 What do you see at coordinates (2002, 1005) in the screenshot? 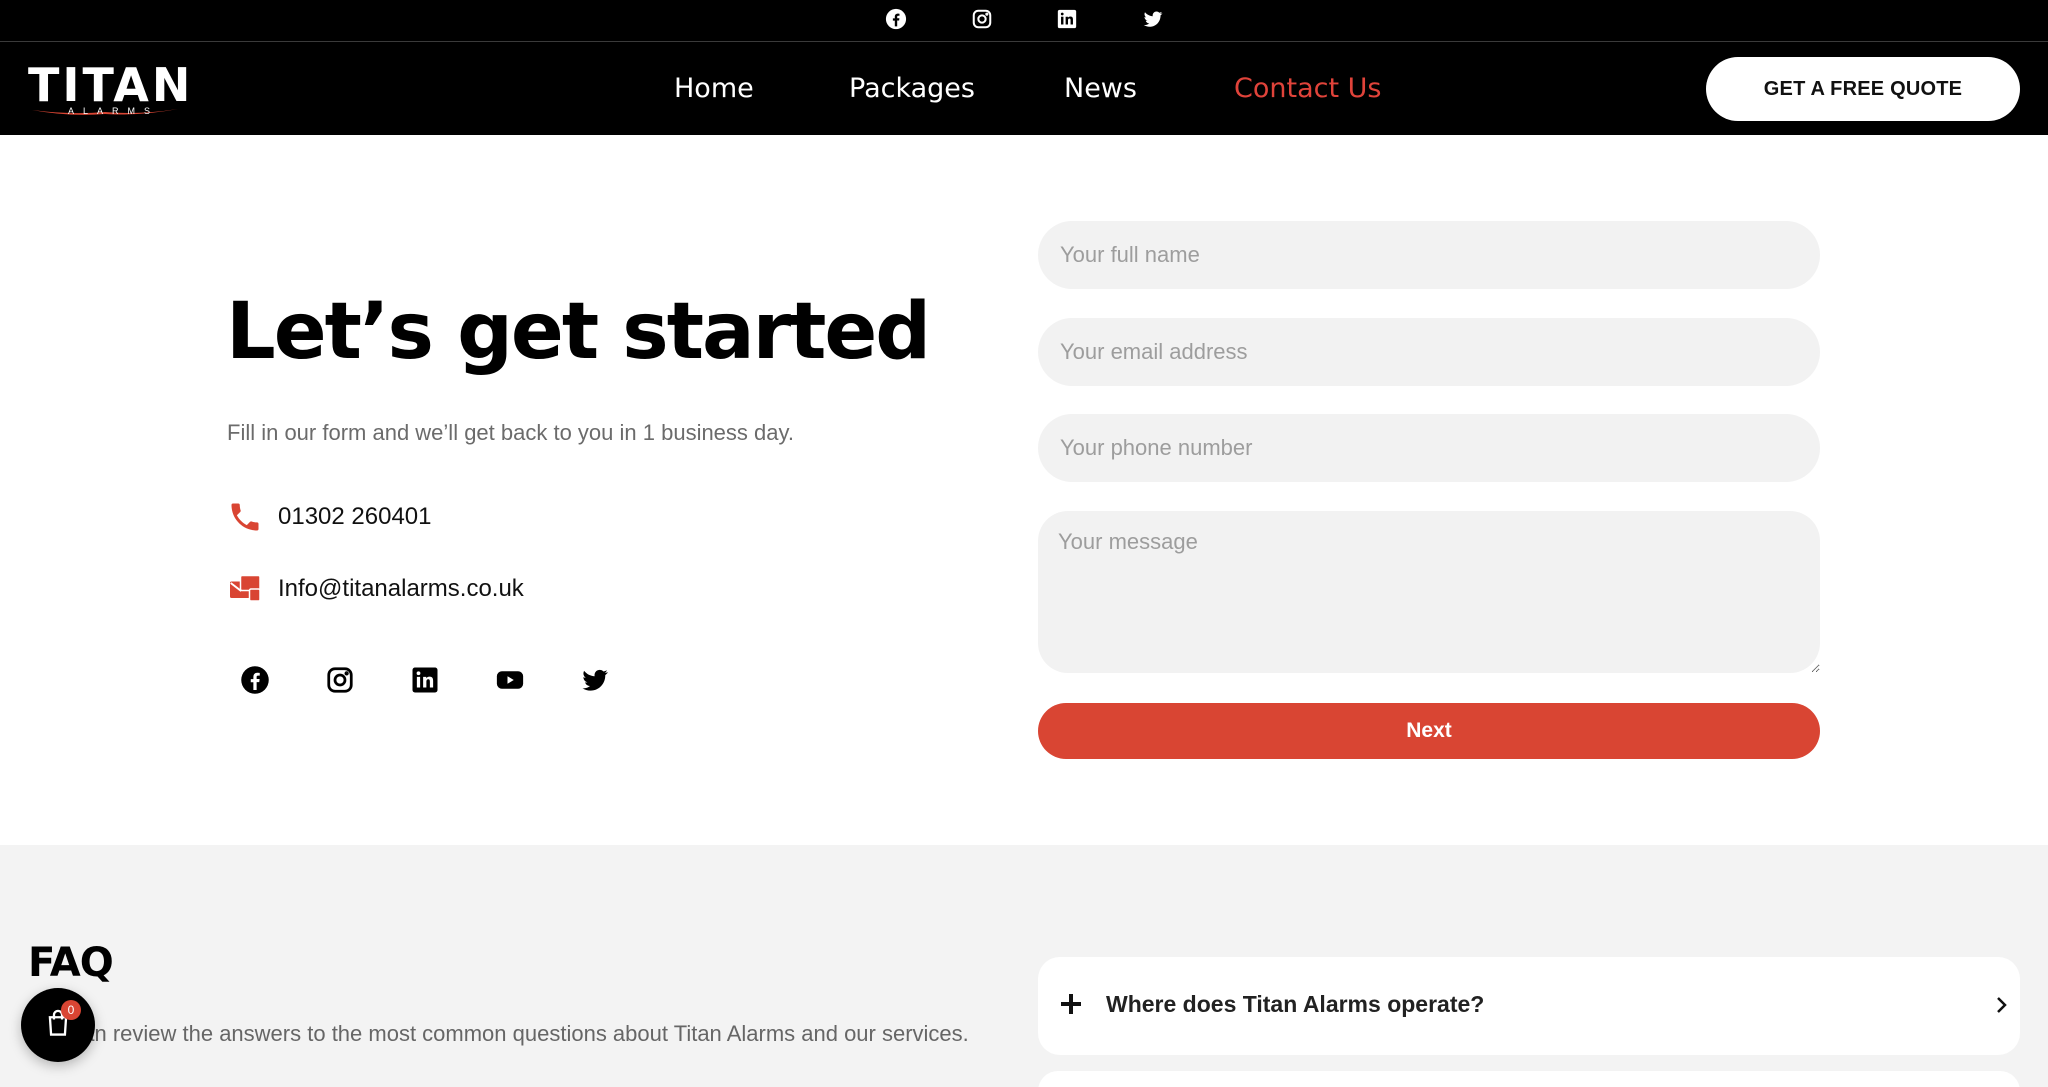
I see `chevron-right-icon` at bounding box center [2002, 1005].